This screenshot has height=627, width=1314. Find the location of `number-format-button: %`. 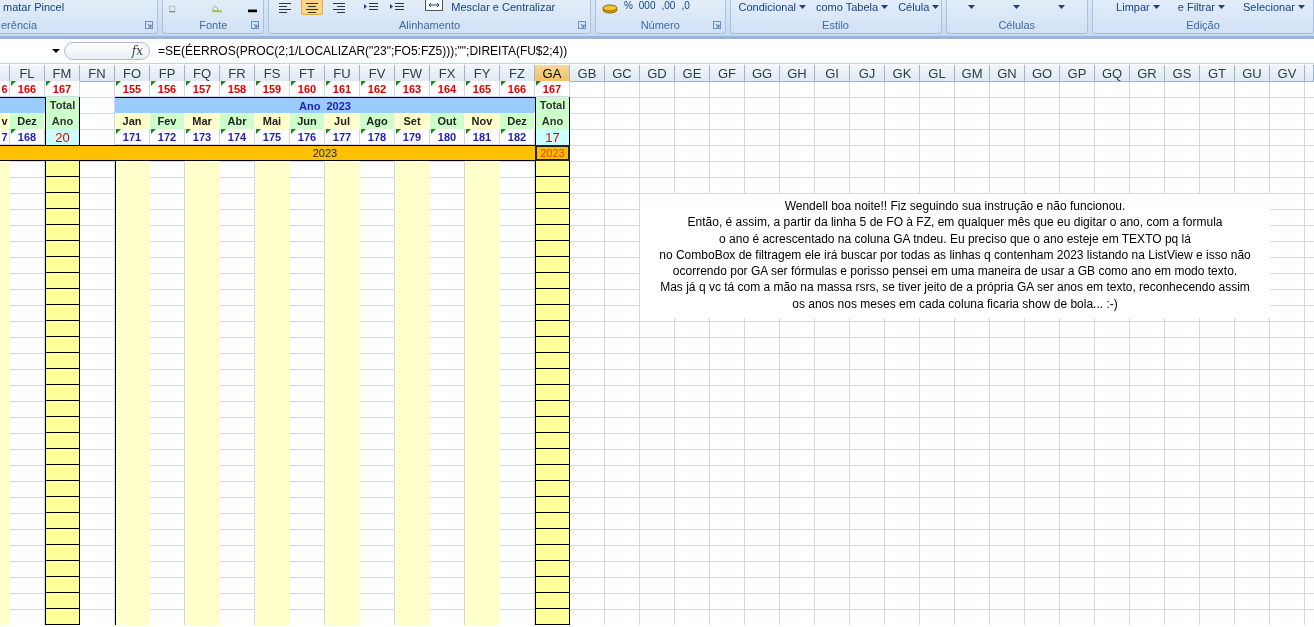

number-format-button: % is located at coordinates (628, 5).